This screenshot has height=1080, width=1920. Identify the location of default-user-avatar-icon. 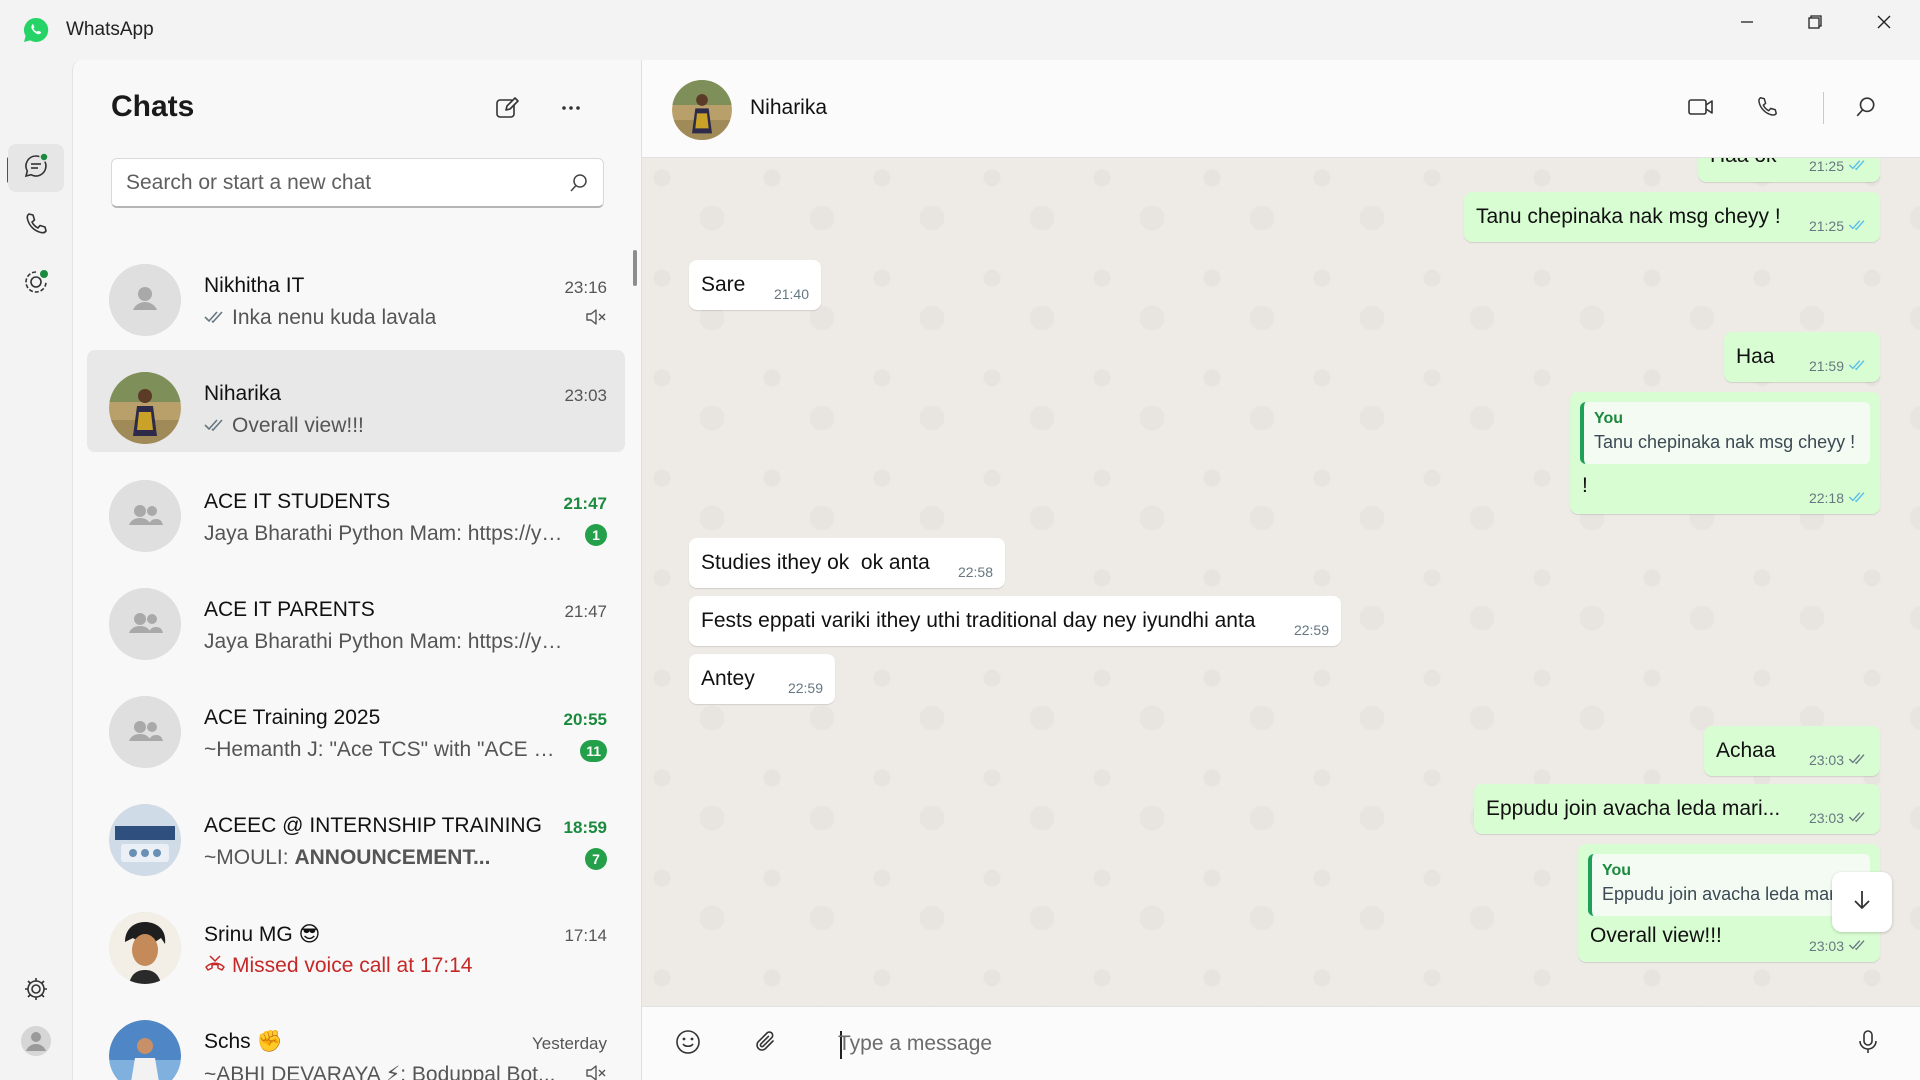
(145, 300).